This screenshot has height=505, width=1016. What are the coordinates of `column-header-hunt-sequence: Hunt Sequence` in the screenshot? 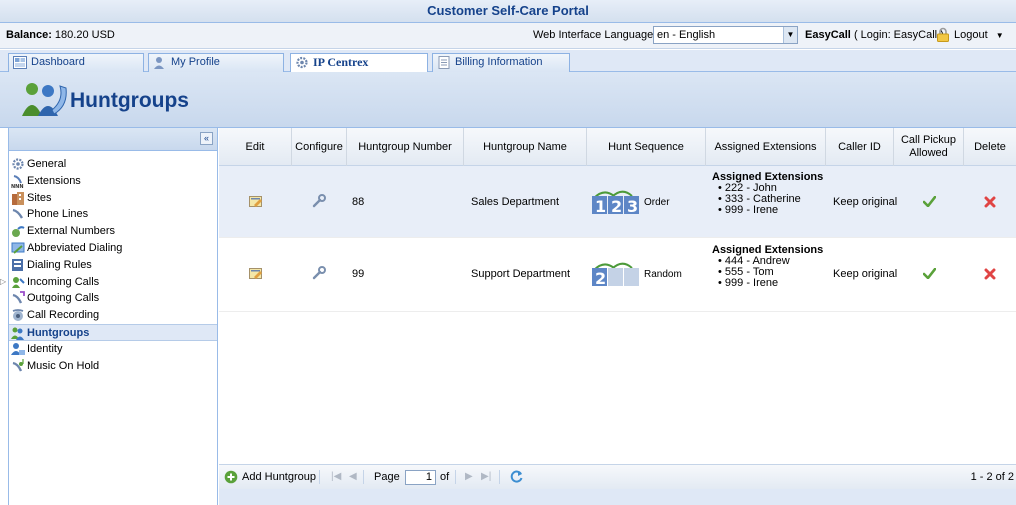 It's located at (645, 147).